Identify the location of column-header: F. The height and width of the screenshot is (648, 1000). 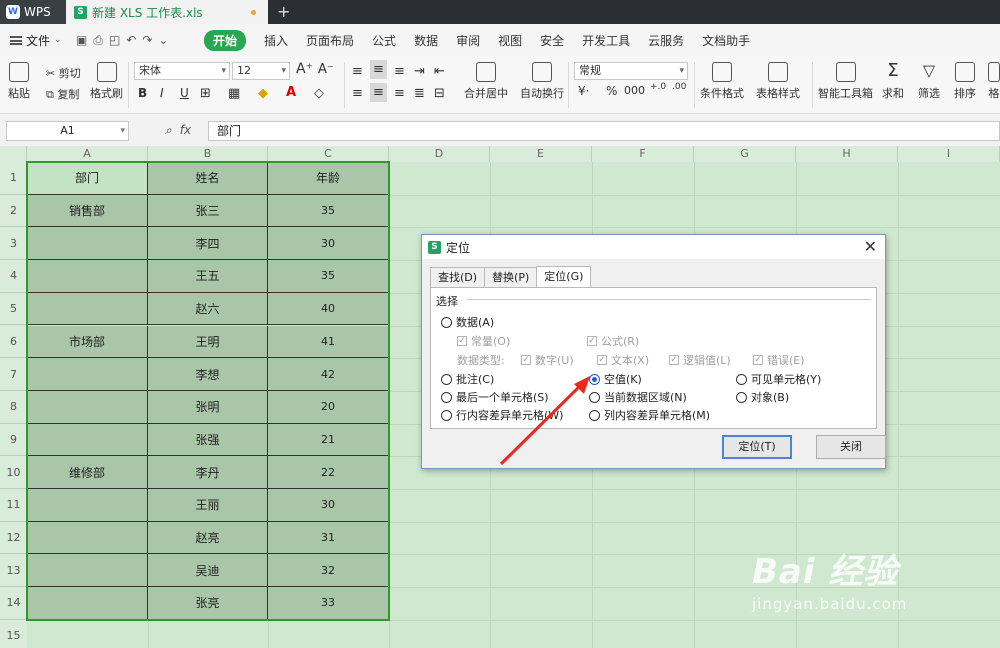
(643, 154).